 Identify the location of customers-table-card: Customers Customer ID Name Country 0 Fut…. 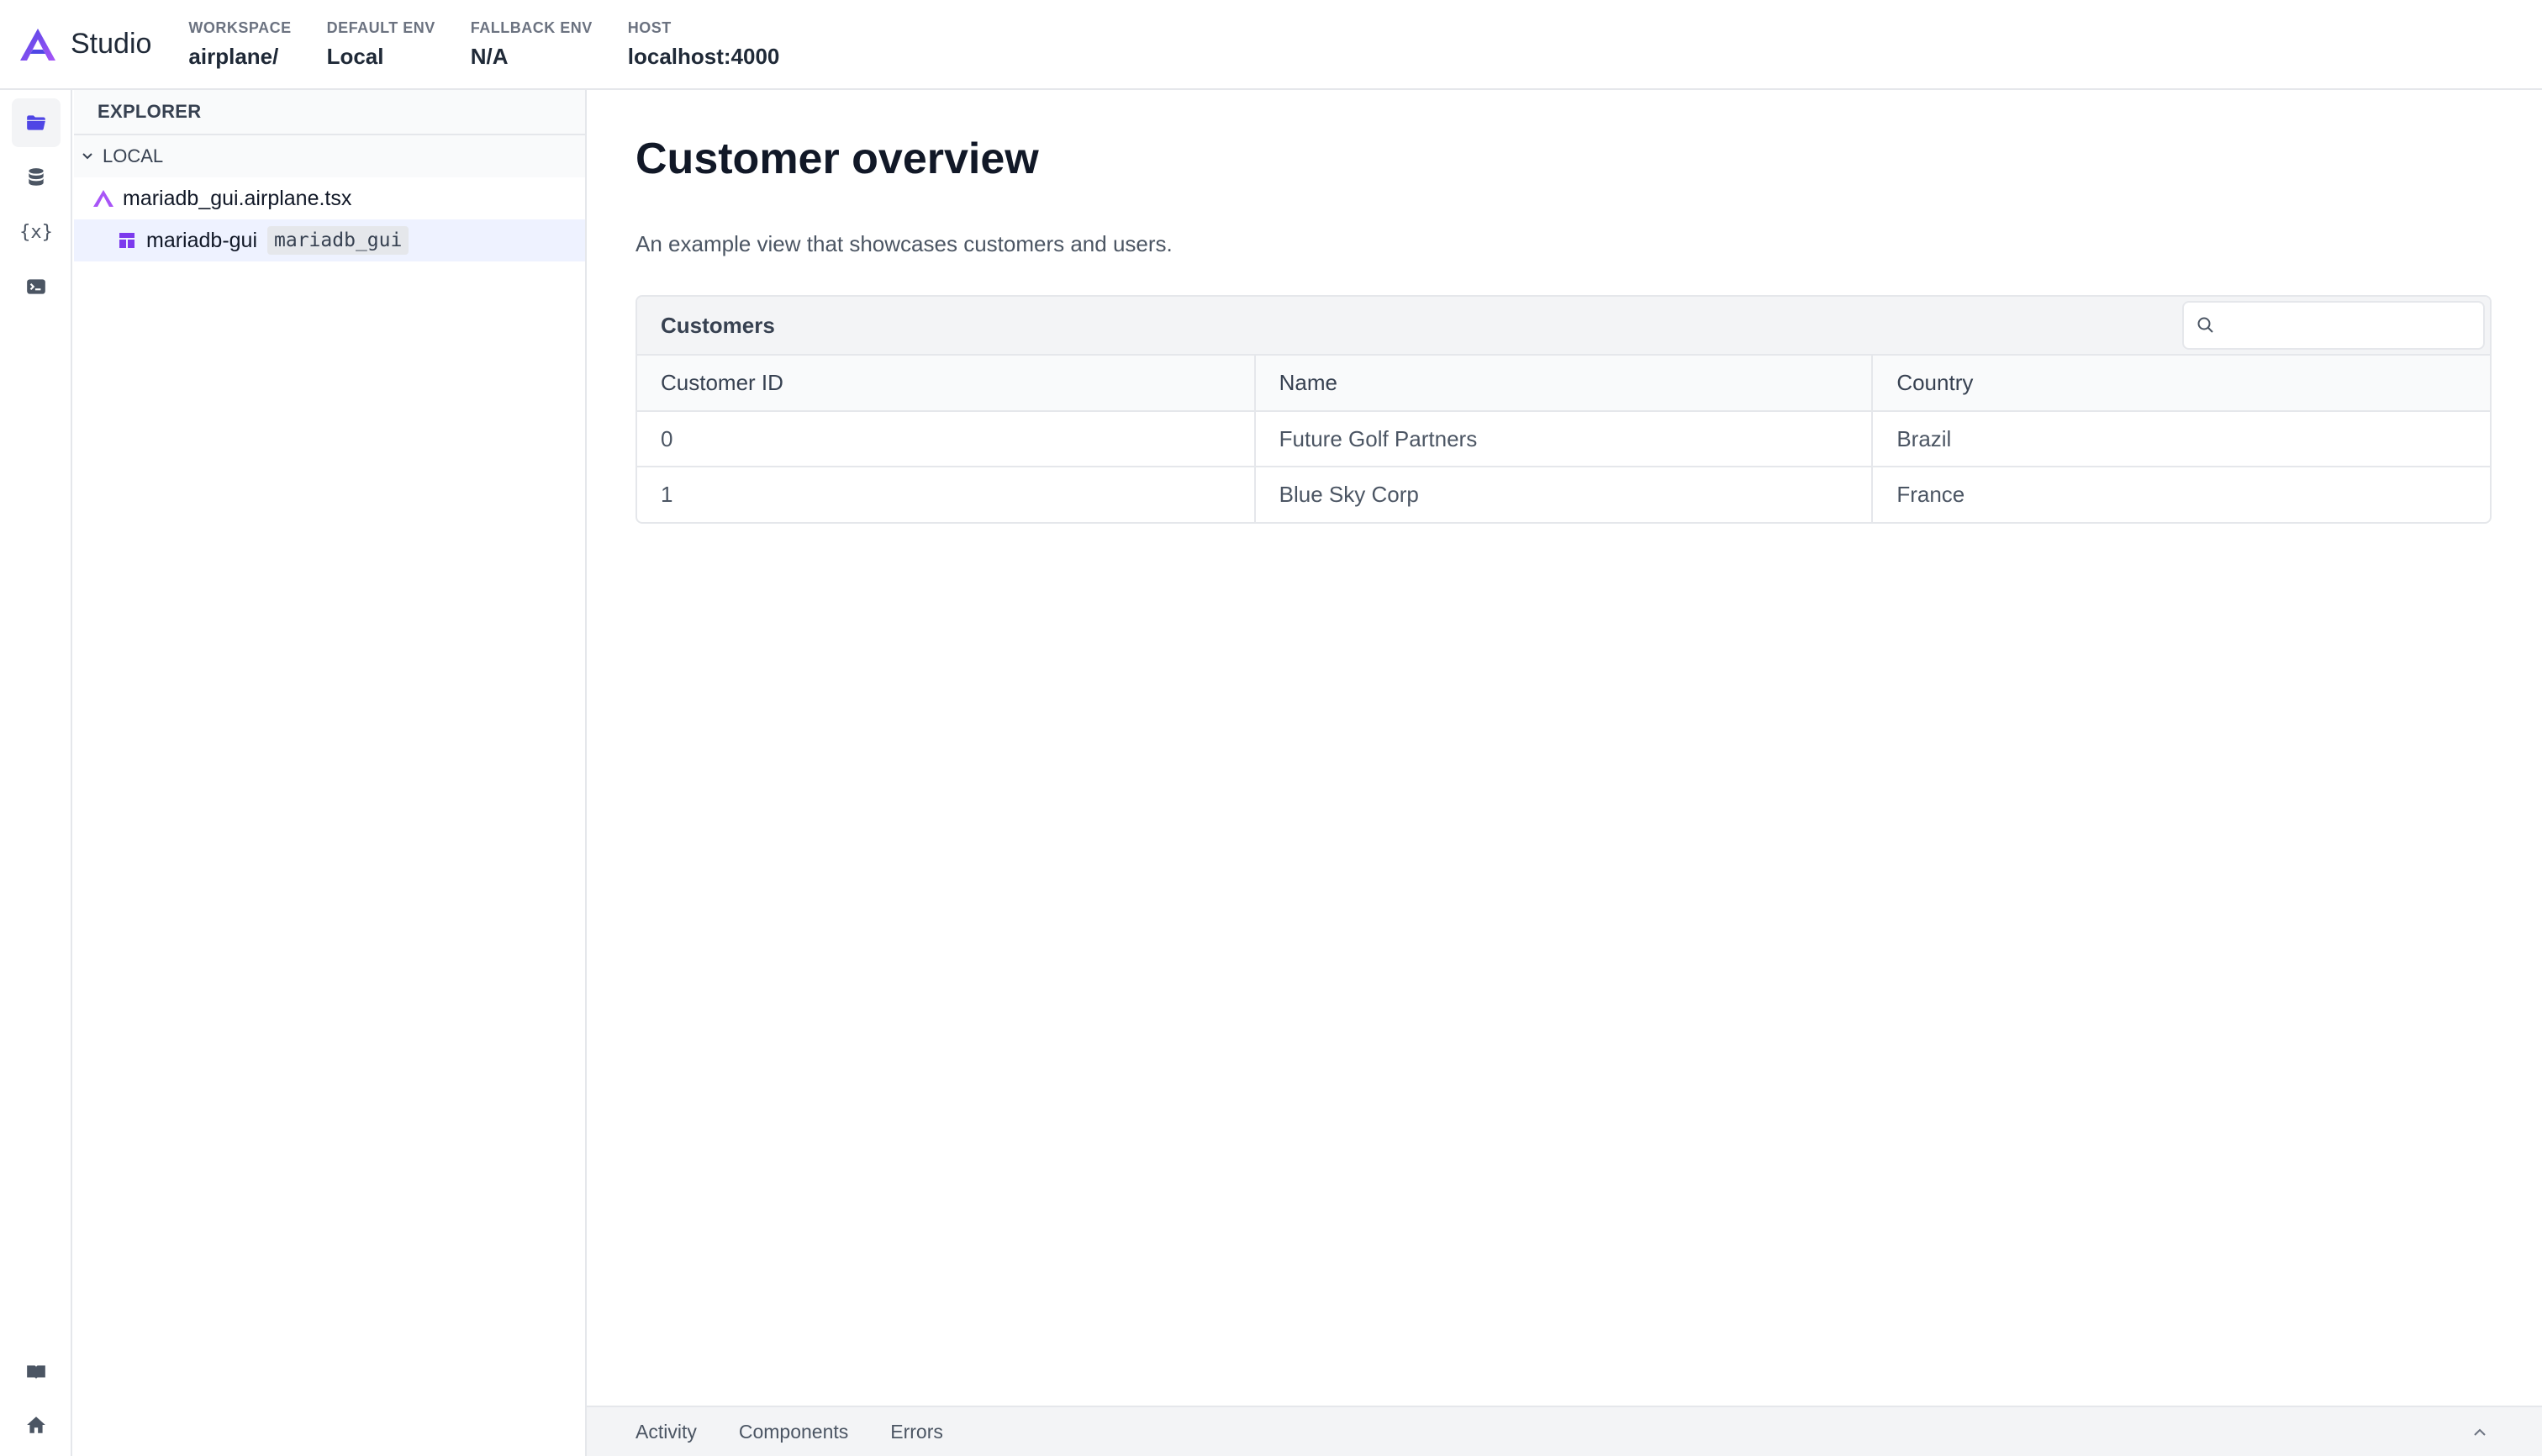
(1564, 409).